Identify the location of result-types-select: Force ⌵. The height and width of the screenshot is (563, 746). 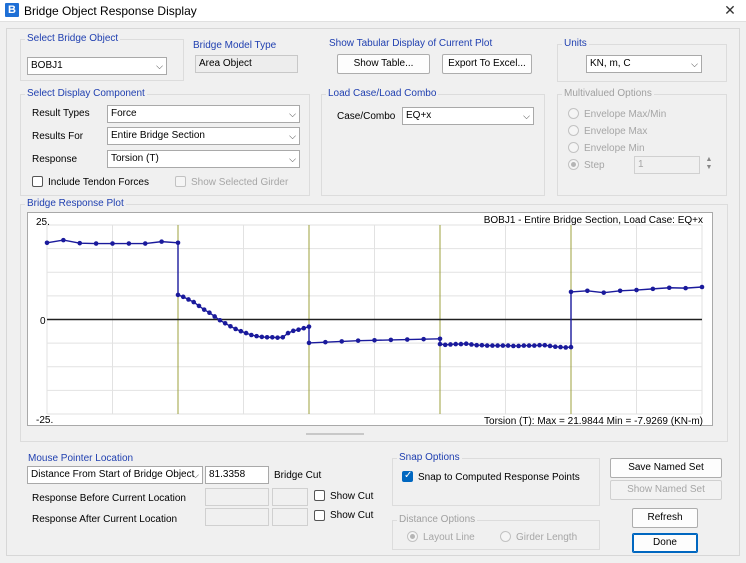
(203, 114).